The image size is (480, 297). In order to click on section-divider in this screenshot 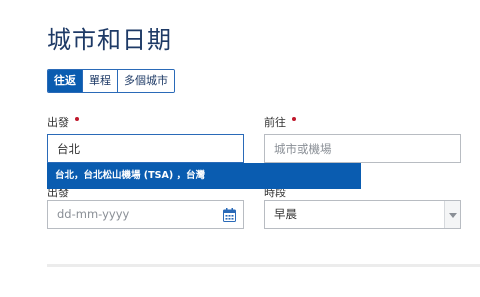, I will do `click(263, 265)`.